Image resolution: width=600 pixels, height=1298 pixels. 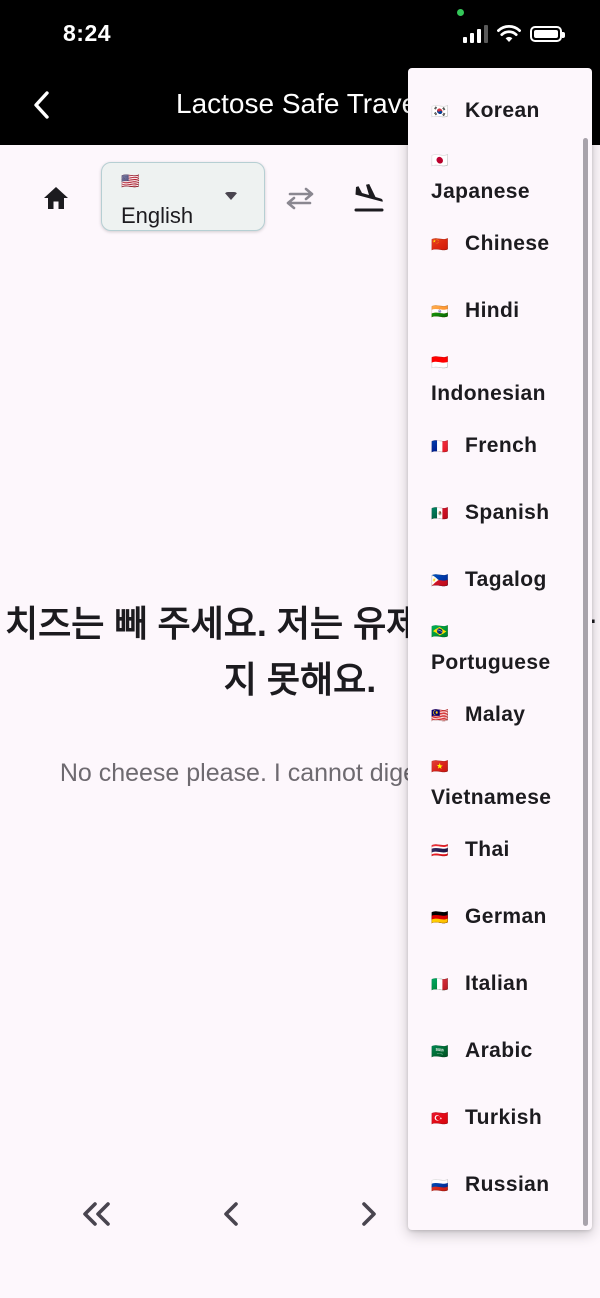 What do you see at coordinates (440, 984) in the screenshot?
I see `flag-icon: 🇮🇹` at bounding box center [440, 984].